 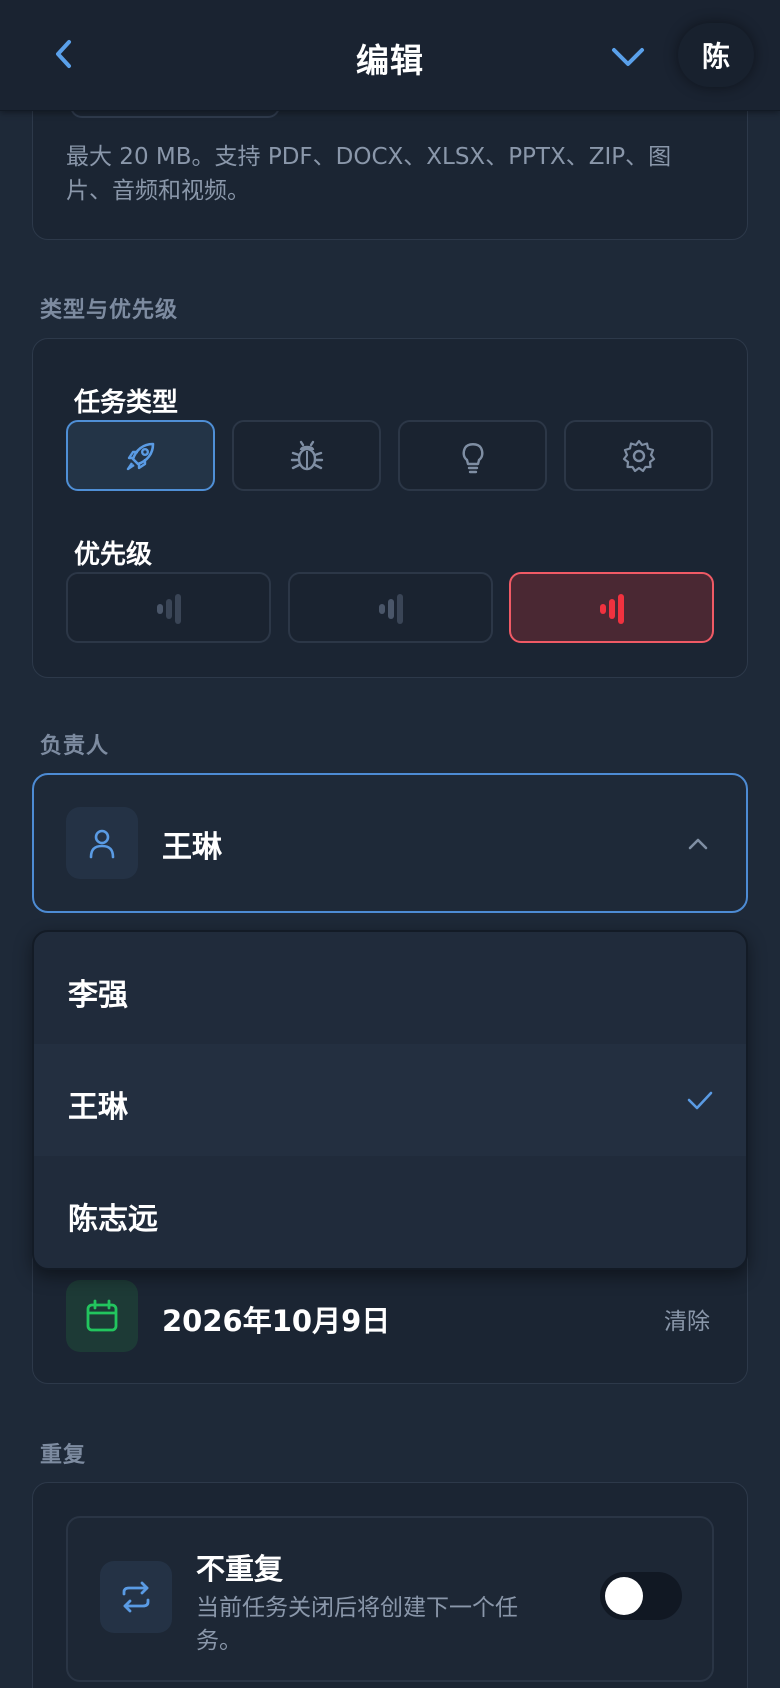 I want to click on lightbulb-icon, so click(x=472, y=457).